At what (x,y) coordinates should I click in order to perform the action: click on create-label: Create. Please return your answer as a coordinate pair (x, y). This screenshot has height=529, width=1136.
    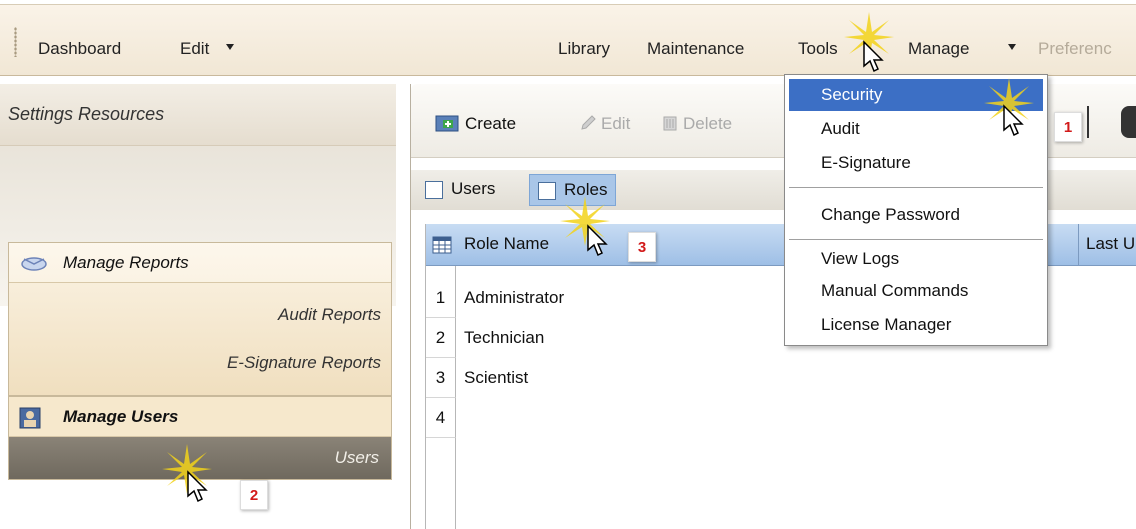
    Looking at the image, I should click on (491, 123).